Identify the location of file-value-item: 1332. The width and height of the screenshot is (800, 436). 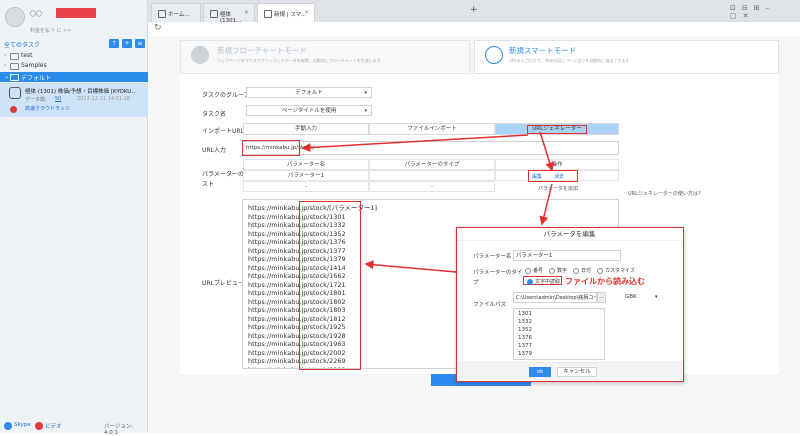
(525, 322).